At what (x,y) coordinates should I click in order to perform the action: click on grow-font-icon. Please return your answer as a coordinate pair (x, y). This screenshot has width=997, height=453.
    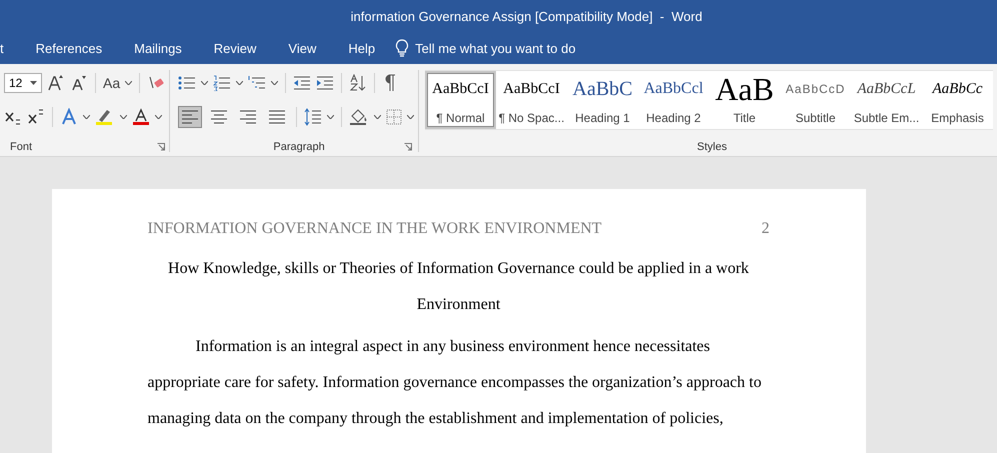
    Looking at the image, I should click on (56, 83).